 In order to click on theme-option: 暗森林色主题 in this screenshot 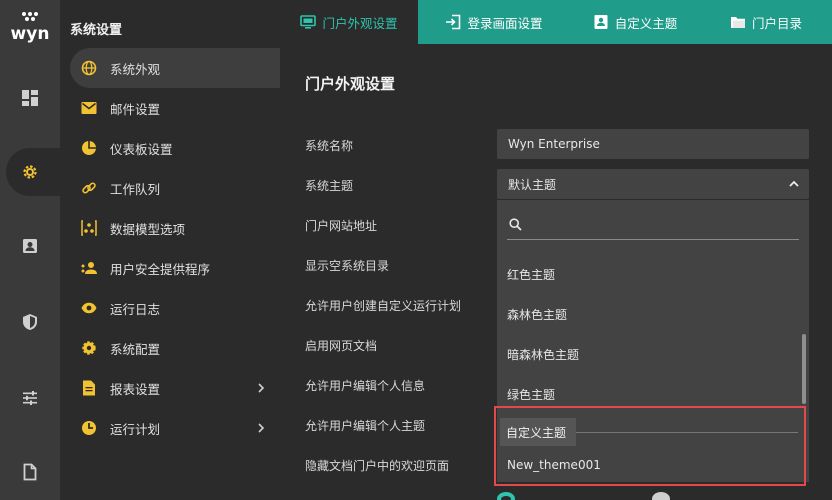, I will do `click(543, 354)`.